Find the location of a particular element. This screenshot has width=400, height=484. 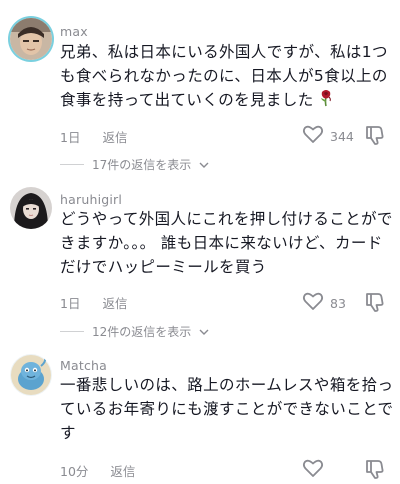

comment-text-line: も食べられなかったのに、日本人が5食以上の is located at coordinates (225, 76).